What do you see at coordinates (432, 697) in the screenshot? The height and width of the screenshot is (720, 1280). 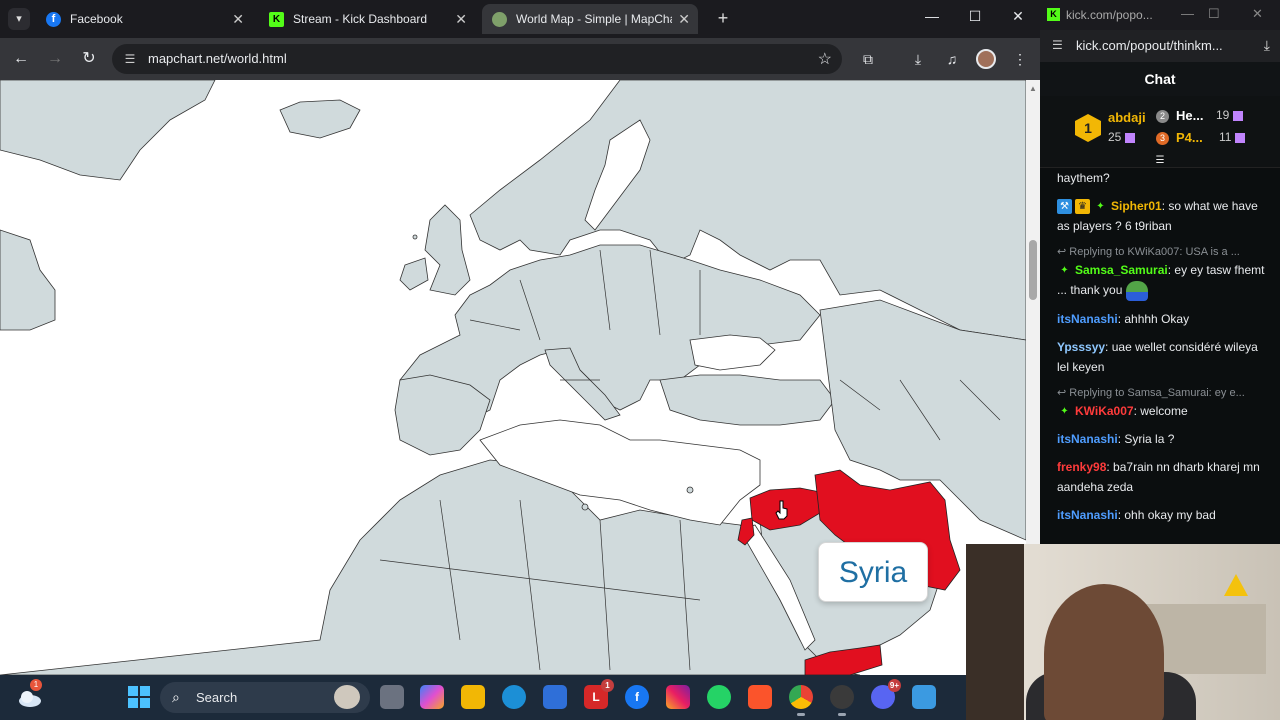 I see `m365-icon` at bounding box center [432, 697].